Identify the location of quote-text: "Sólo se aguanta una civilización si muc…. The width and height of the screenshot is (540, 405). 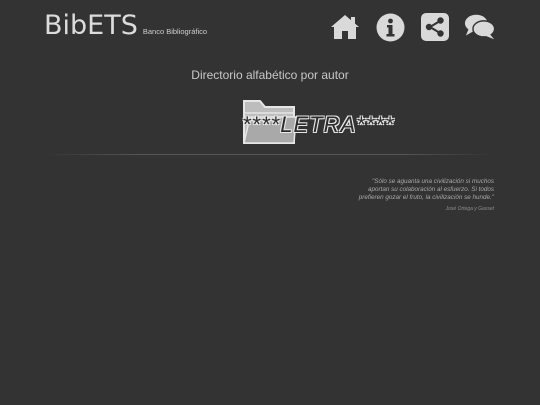
(426, 189).